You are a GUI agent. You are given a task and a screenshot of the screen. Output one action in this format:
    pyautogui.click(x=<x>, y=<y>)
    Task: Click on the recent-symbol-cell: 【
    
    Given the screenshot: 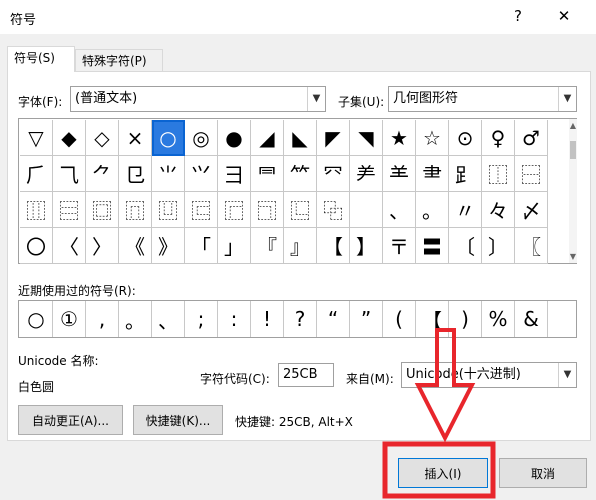 What is the action you would take?
    pyautogui.click(x=432, y=319)
    